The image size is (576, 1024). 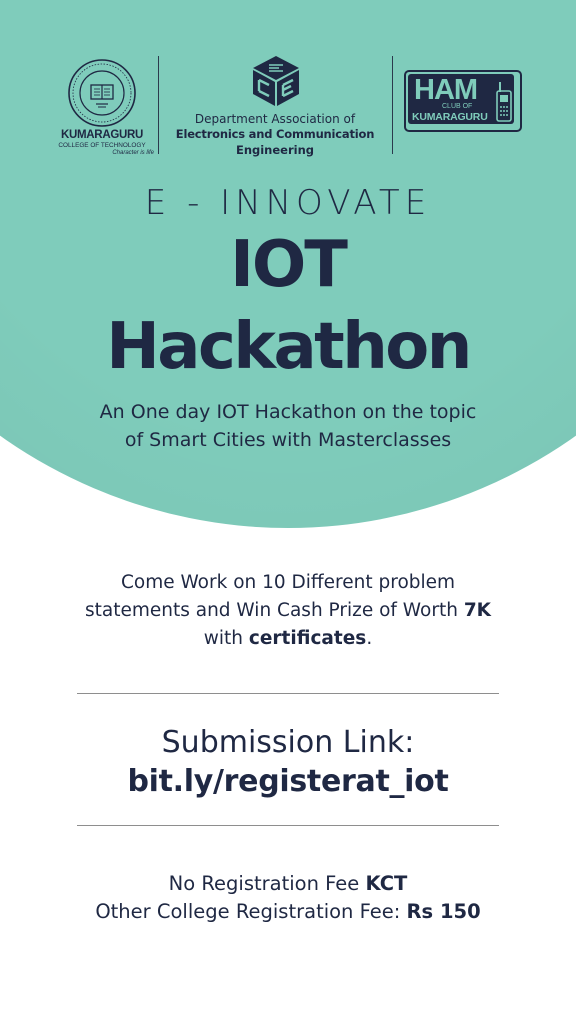 What do you see at coordinates (369, 638) in the screenshot?
I see `prize-text-after: .` at bounding box center [369, 638].